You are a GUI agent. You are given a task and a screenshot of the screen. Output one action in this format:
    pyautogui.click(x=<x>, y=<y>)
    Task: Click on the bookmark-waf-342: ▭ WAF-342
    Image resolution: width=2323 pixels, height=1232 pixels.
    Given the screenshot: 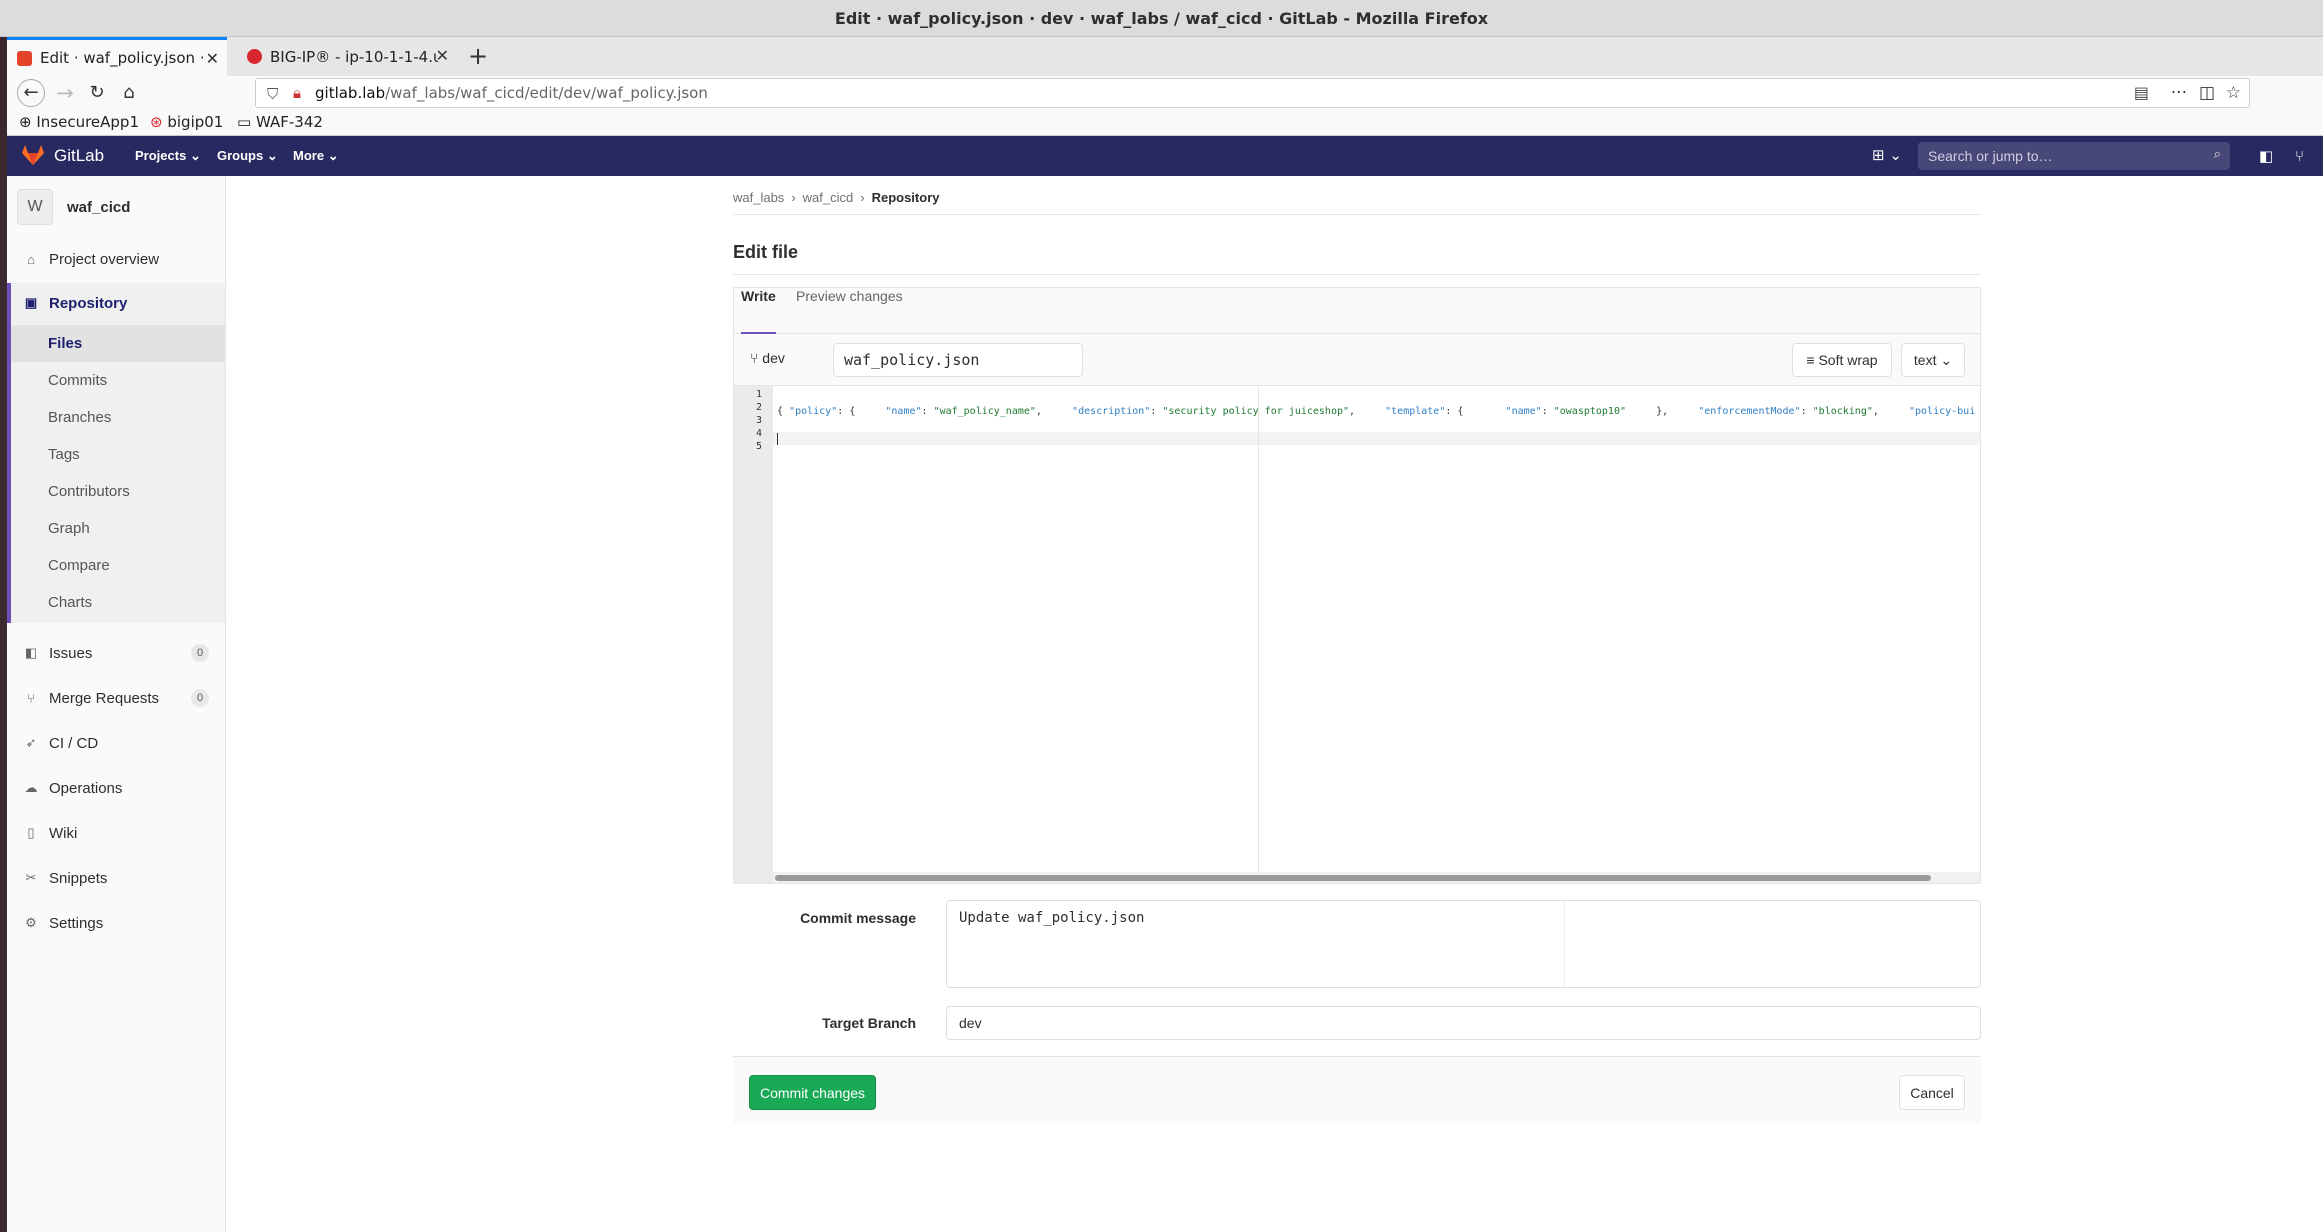 What is the action you would take?
    pyautogui.click(x=280, y=122)
    